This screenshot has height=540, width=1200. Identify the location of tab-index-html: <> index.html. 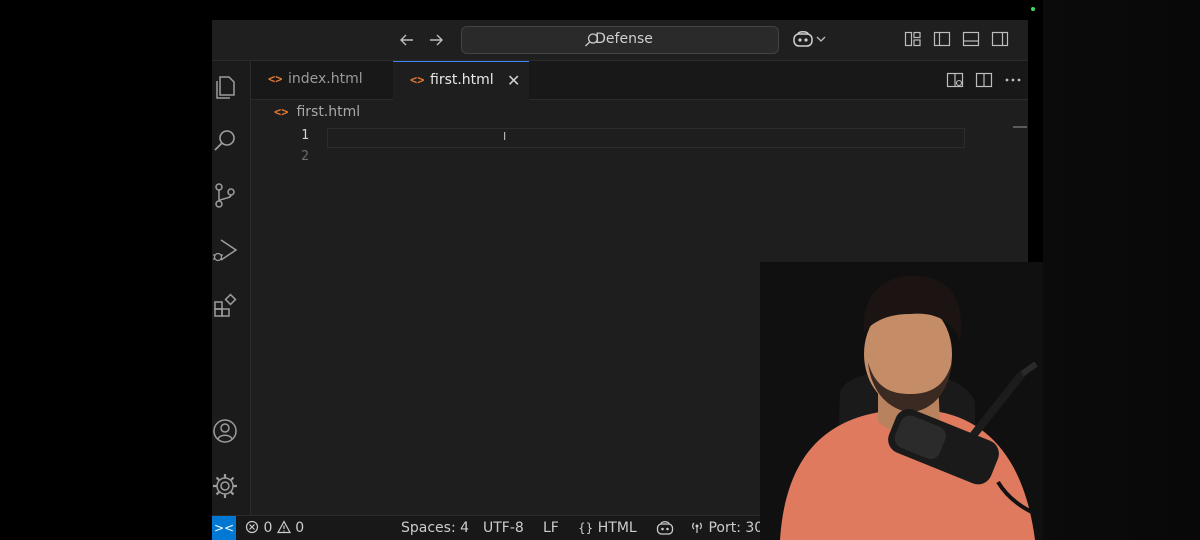
(322, 80).